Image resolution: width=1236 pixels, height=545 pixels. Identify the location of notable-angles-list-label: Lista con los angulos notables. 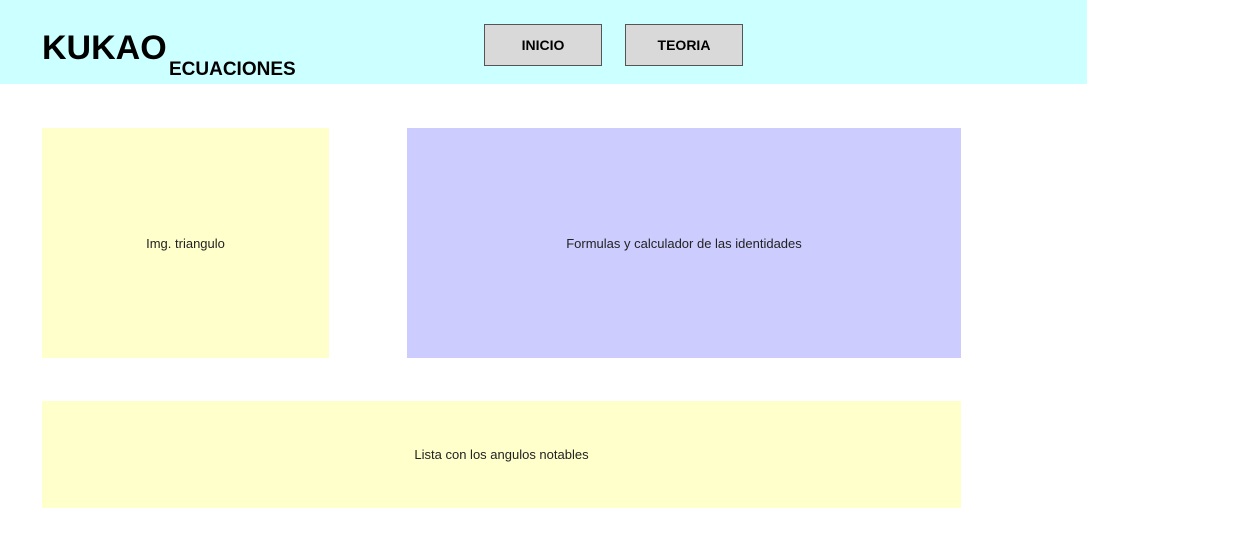
(501, 454).